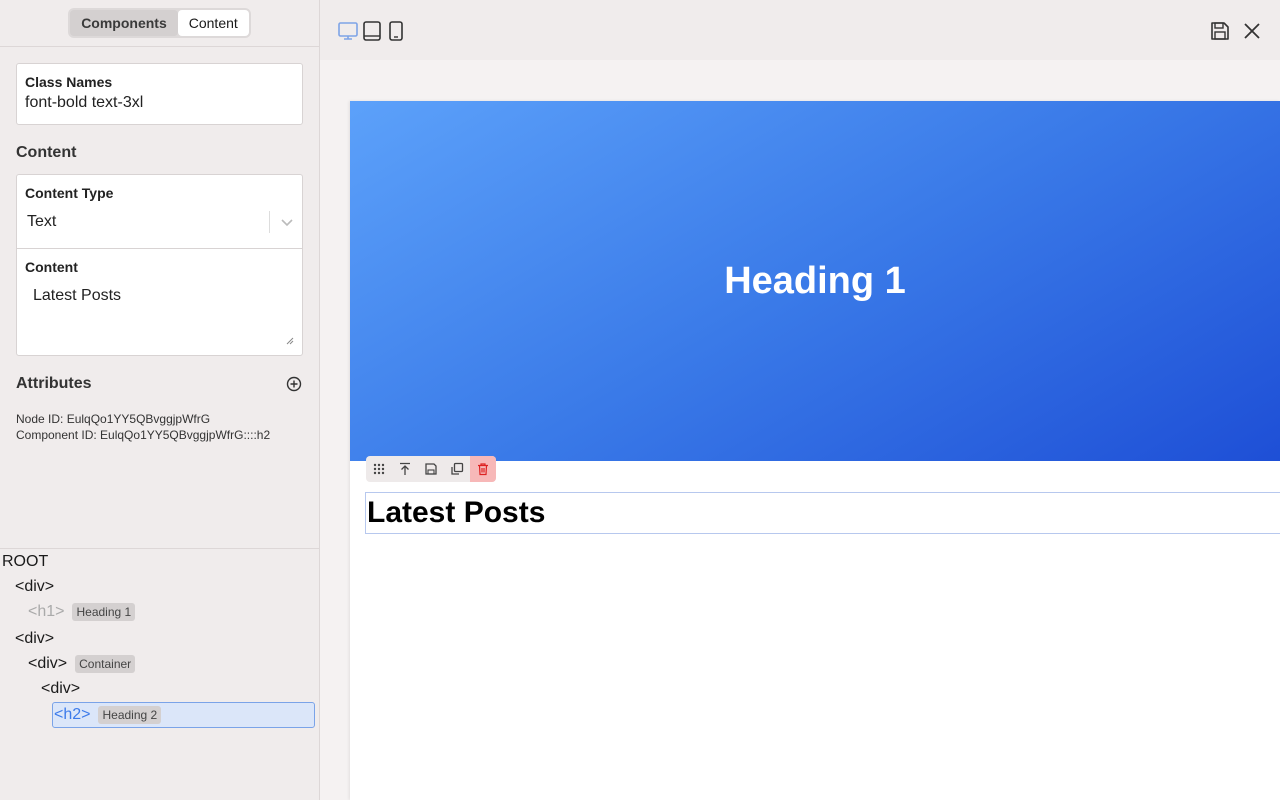  Describe the element at coordinates (269, 222) in the screenshot. I see `select-separator` at that location.